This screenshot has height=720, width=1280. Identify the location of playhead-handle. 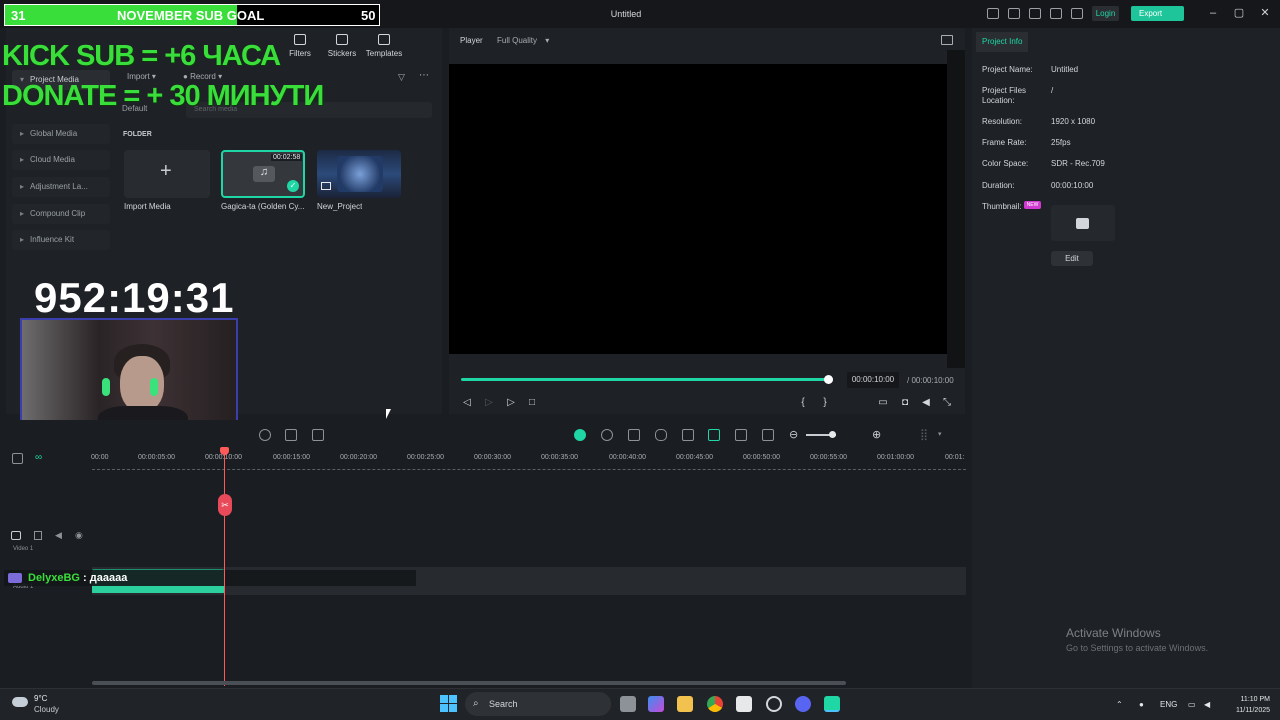
(224, 451).